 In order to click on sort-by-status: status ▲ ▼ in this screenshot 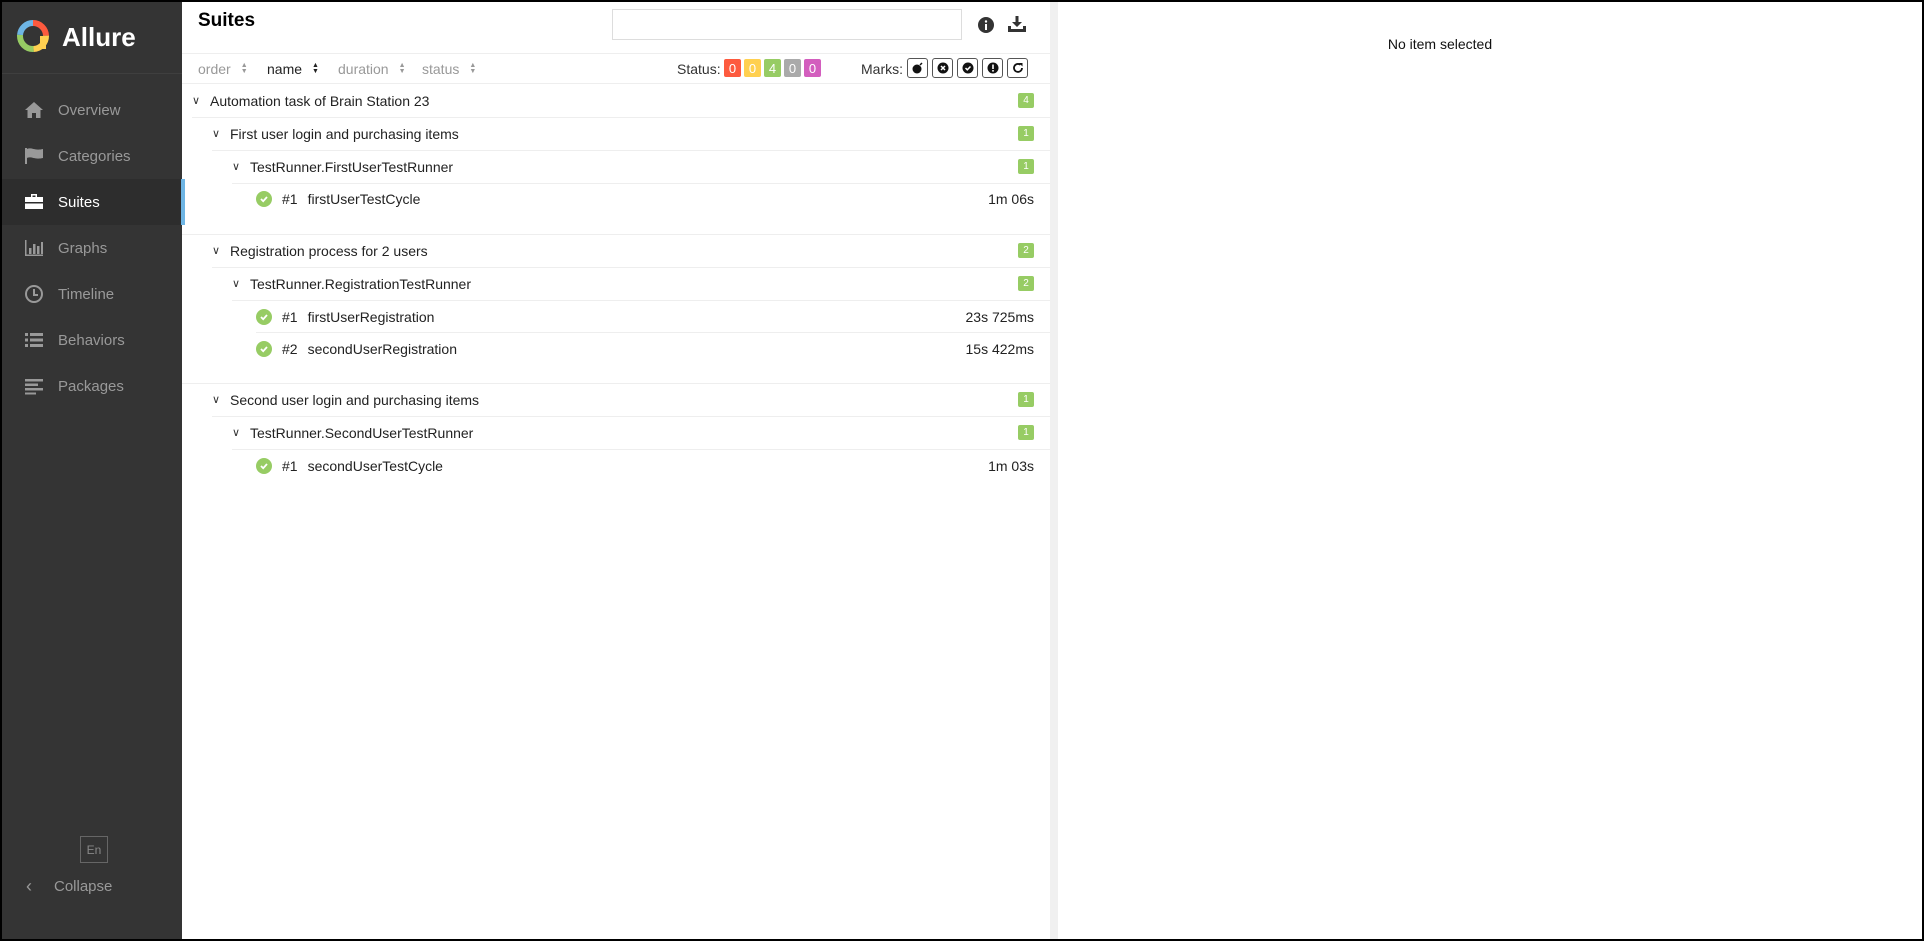, I will do `click(449, 69)`.